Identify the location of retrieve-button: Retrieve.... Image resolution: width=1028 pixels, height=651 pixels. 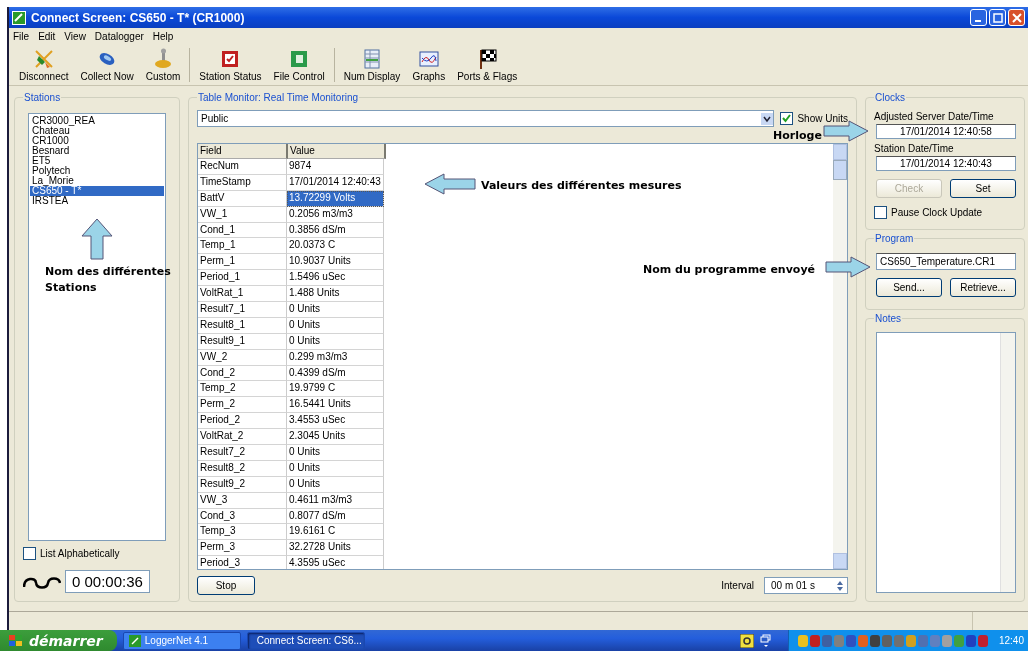
(983, 287).